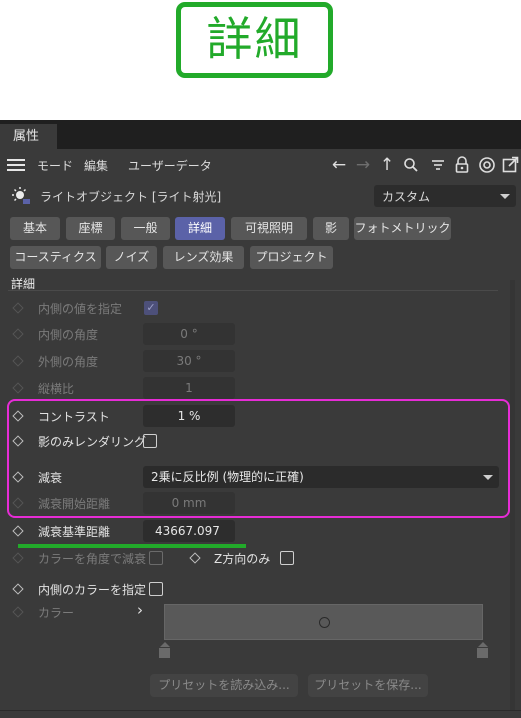 The image size is (521, 718). What do you see at coordinates (68, 335) in the screenshot?
I see `param-label: 内側の角度` at bounding box center [68, 335].